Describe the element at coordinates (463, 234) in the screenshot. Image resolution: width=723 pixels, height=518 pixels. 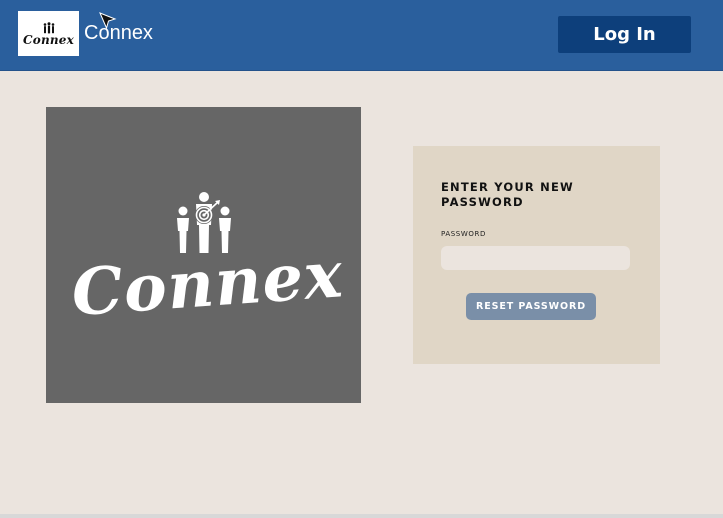
I see `password-label: PASSWORD` at that location.